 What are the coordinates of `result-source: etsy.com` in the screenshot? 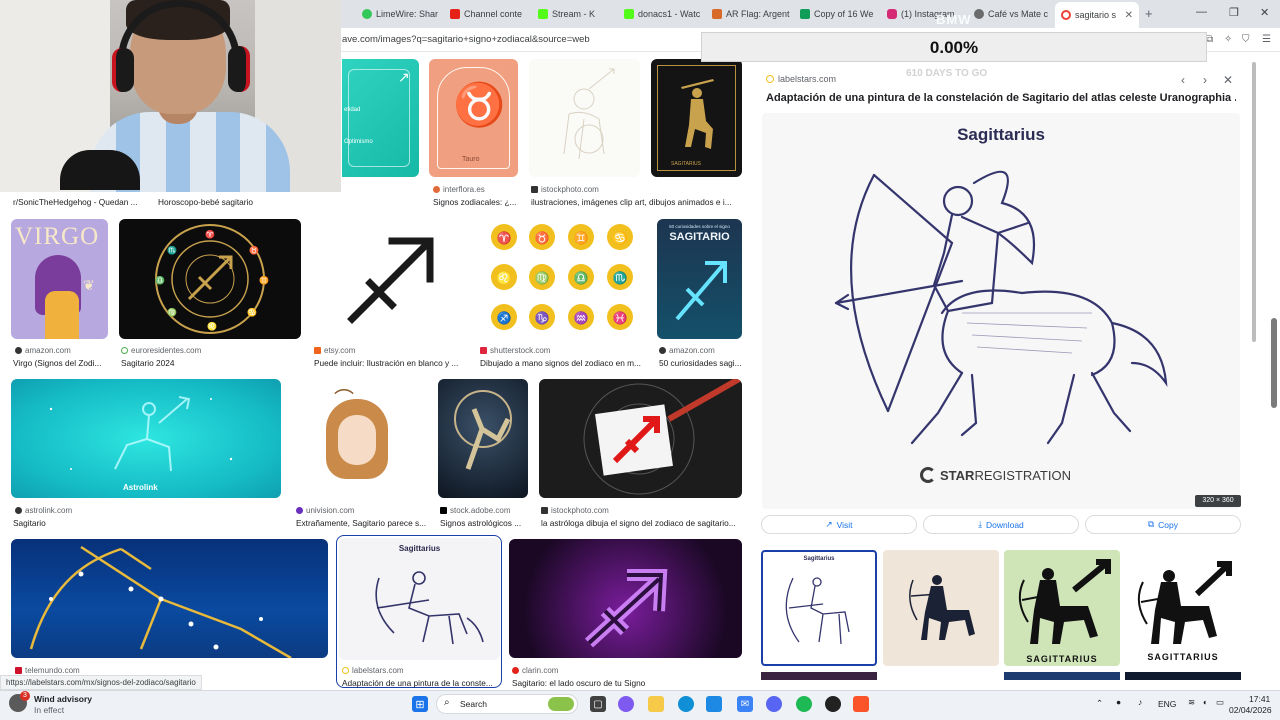 It's located at (389, 350).